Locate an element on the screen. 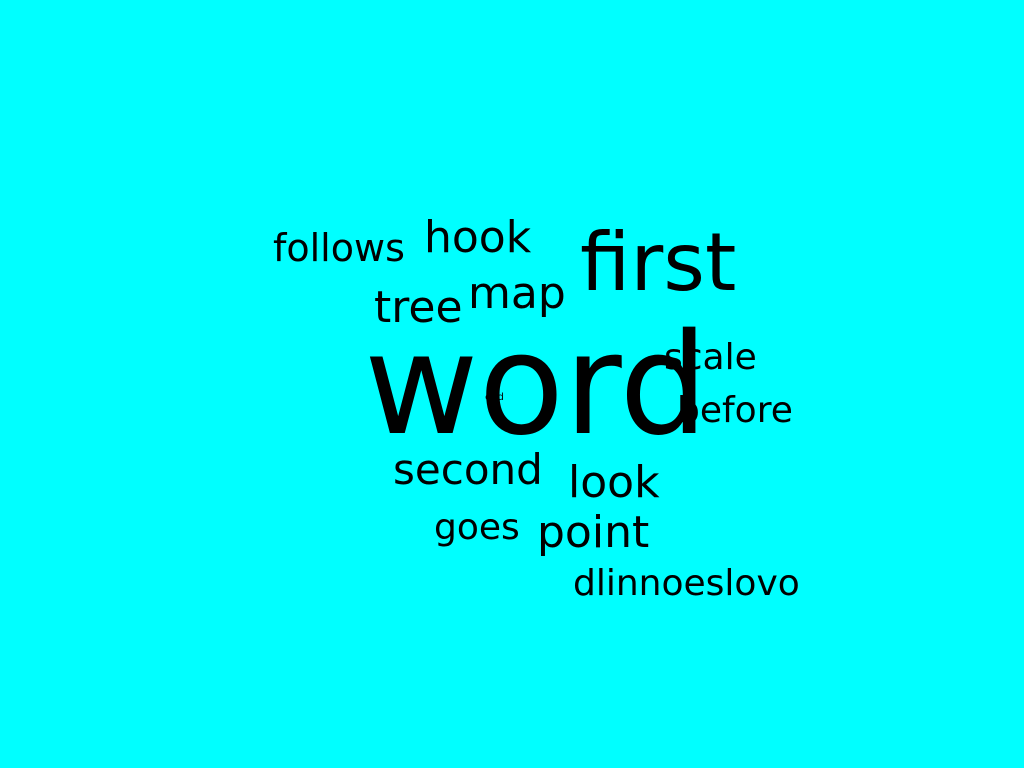 Image resolution: width=1024 pixels, height=768 pixels. word-cloud-word-scale: scale is located at coordinates (710, 357).